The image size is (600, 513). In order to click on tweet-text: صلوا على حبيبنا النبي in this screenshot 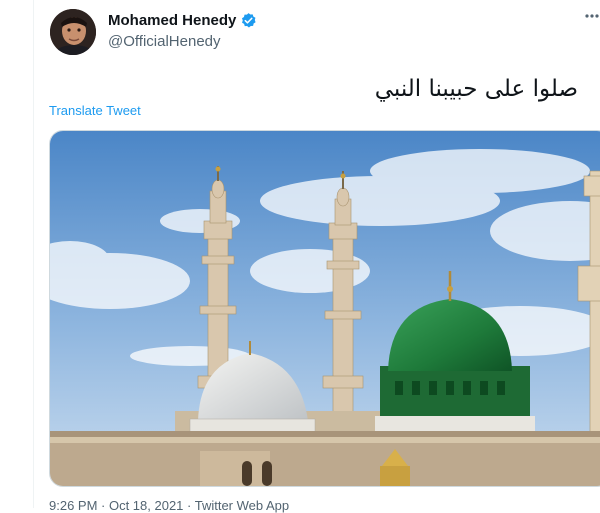, I will do `click(476, 89)`.